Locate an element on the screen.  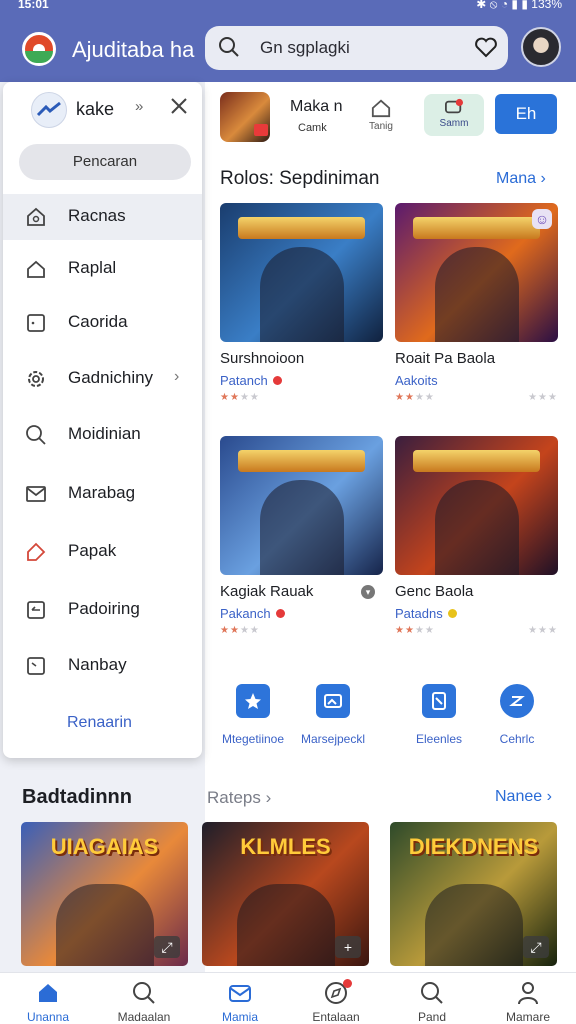
drawer-item-label: Moidinian is located at coordinates (104, 433).